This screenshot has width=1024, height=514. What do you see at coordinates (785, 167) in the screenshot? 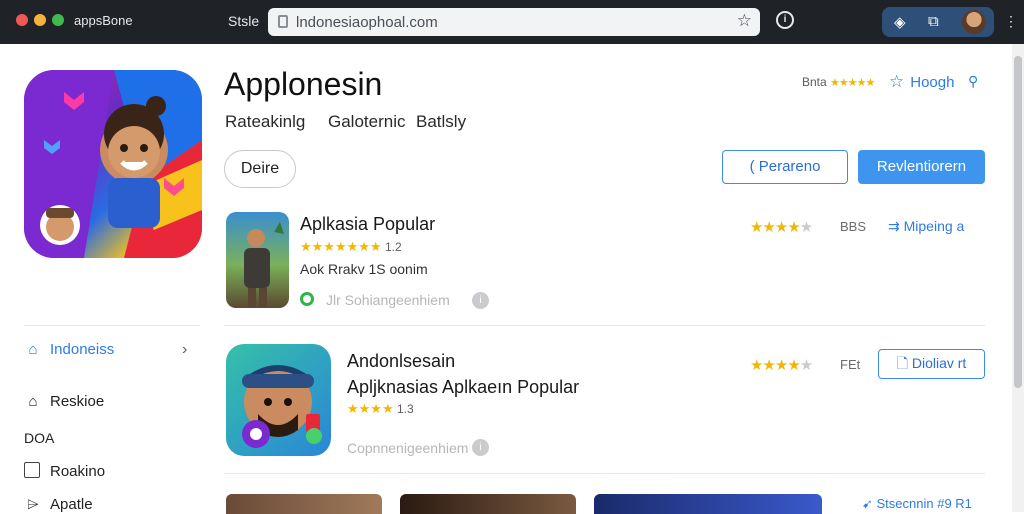
I see `secondary-button: ( Perareno` at bounding box center [785, 167].